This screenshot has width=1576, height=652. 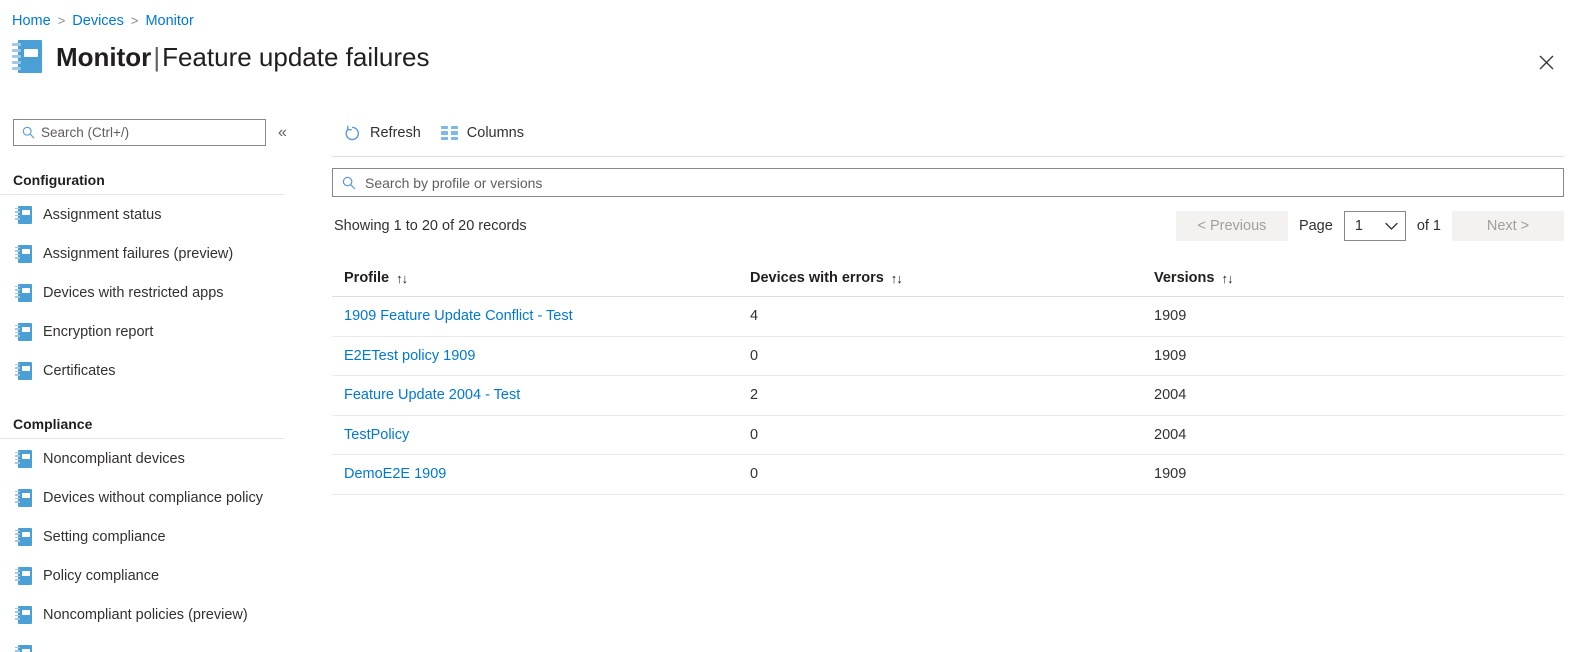 I want to click on grid-search-box, so click(x=948, y=182).